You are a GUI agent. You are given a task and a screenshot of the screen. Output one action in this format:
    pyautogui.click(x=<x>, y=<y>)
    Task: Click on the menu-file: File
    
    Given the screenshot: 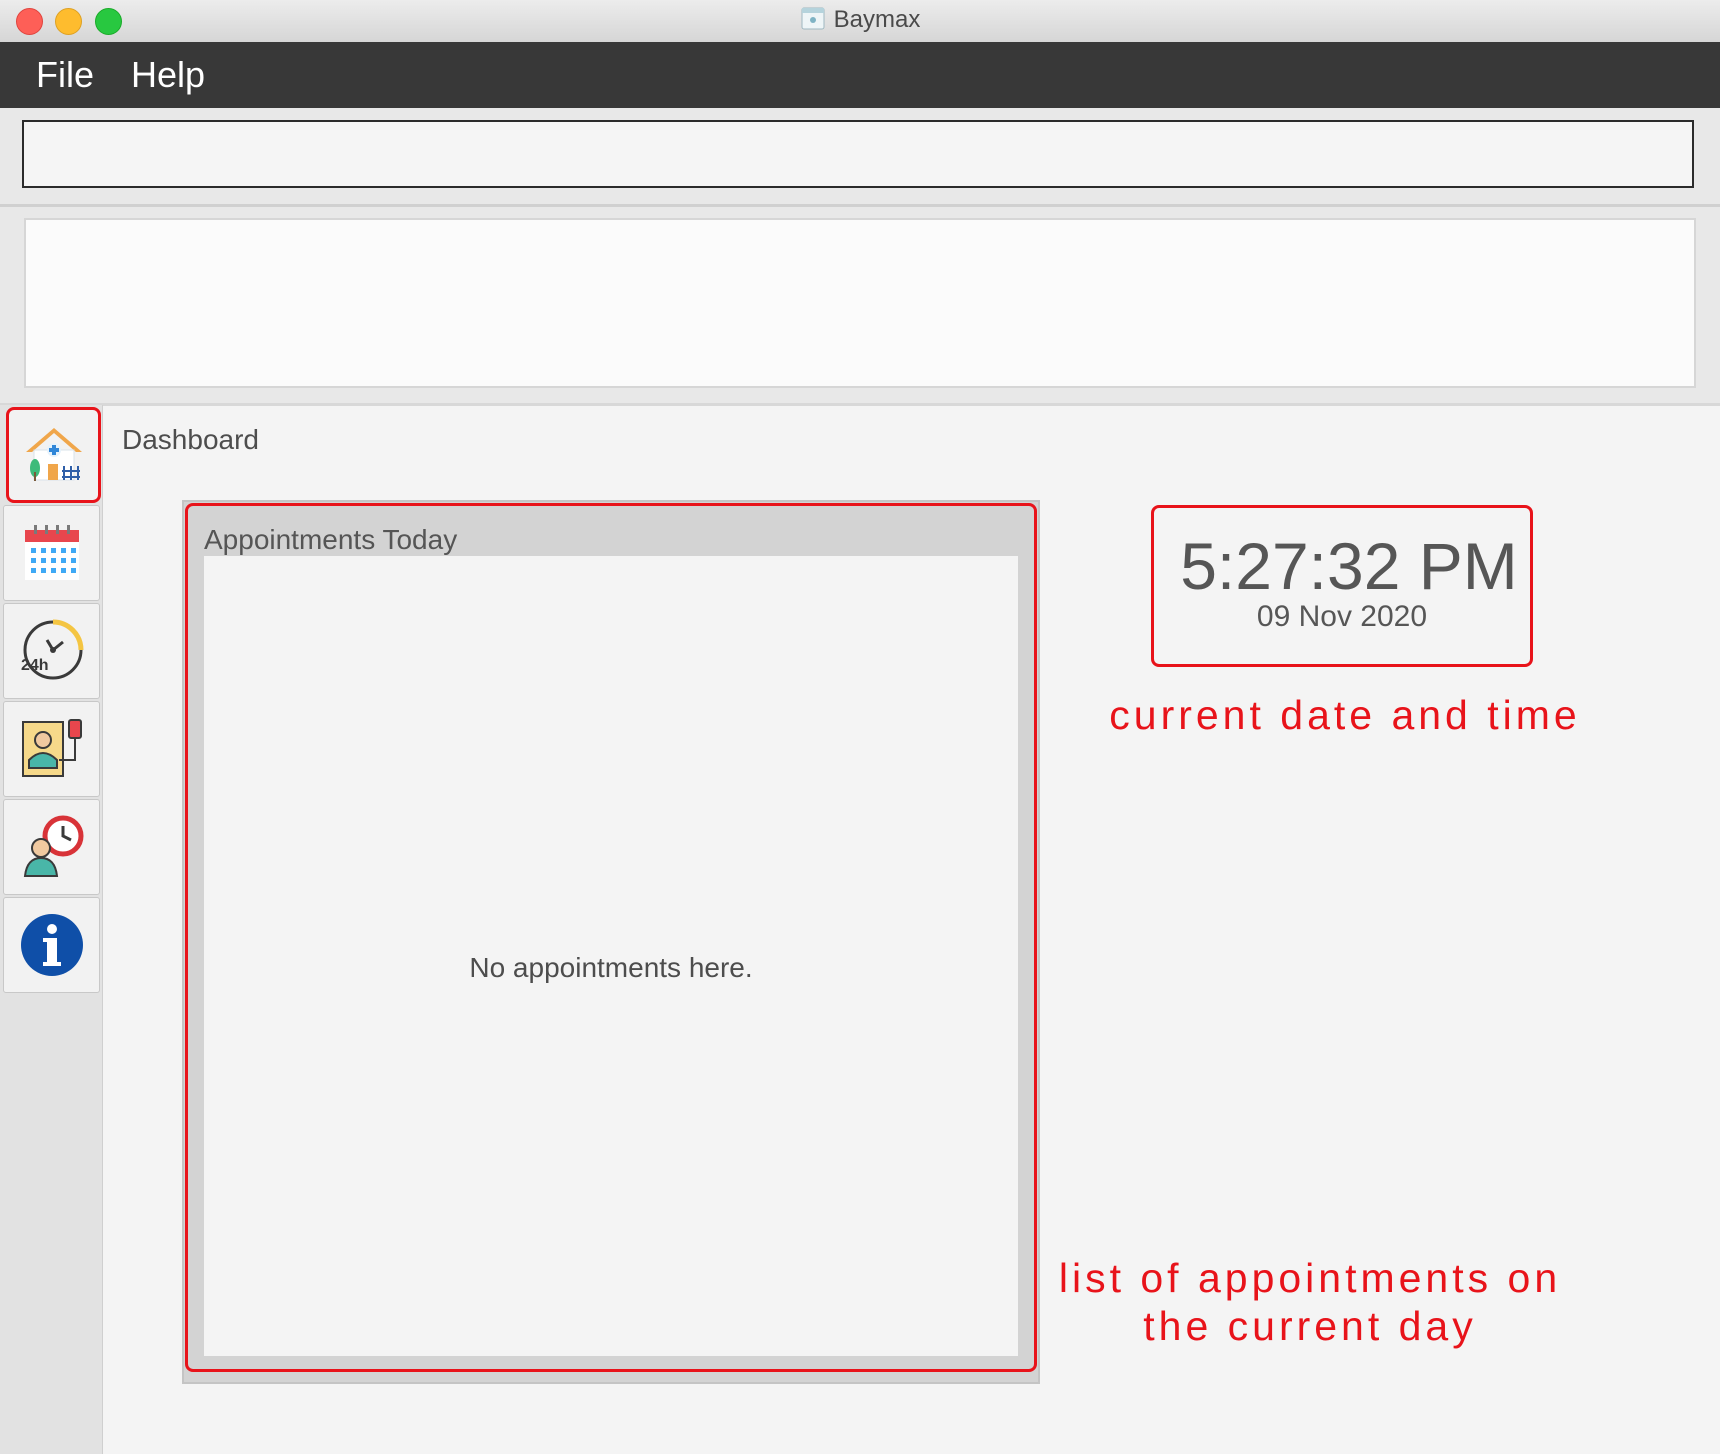 What is the action you would take?
    pyautogui.click(x=65, y=75)
    